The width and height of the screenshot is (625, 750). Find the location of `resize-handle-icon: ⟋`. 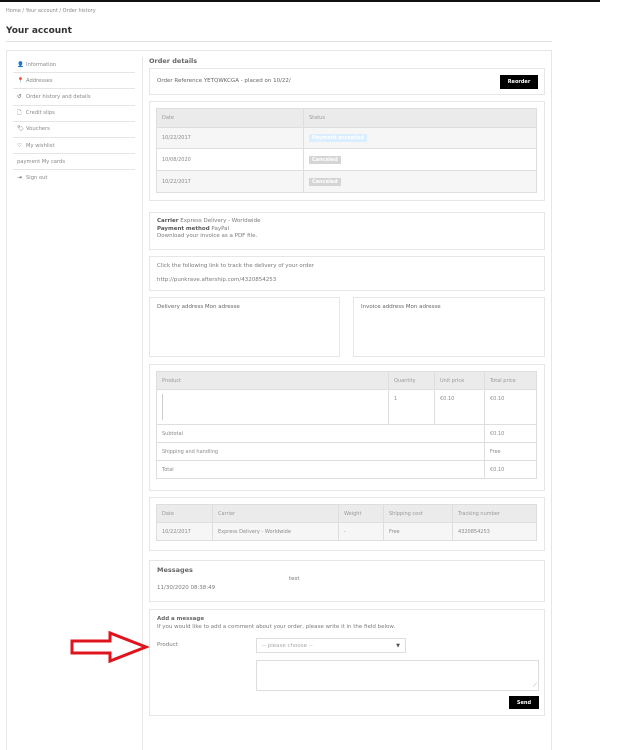

resize-handle-icon: ⟋ is located at coordinates (535, 686).